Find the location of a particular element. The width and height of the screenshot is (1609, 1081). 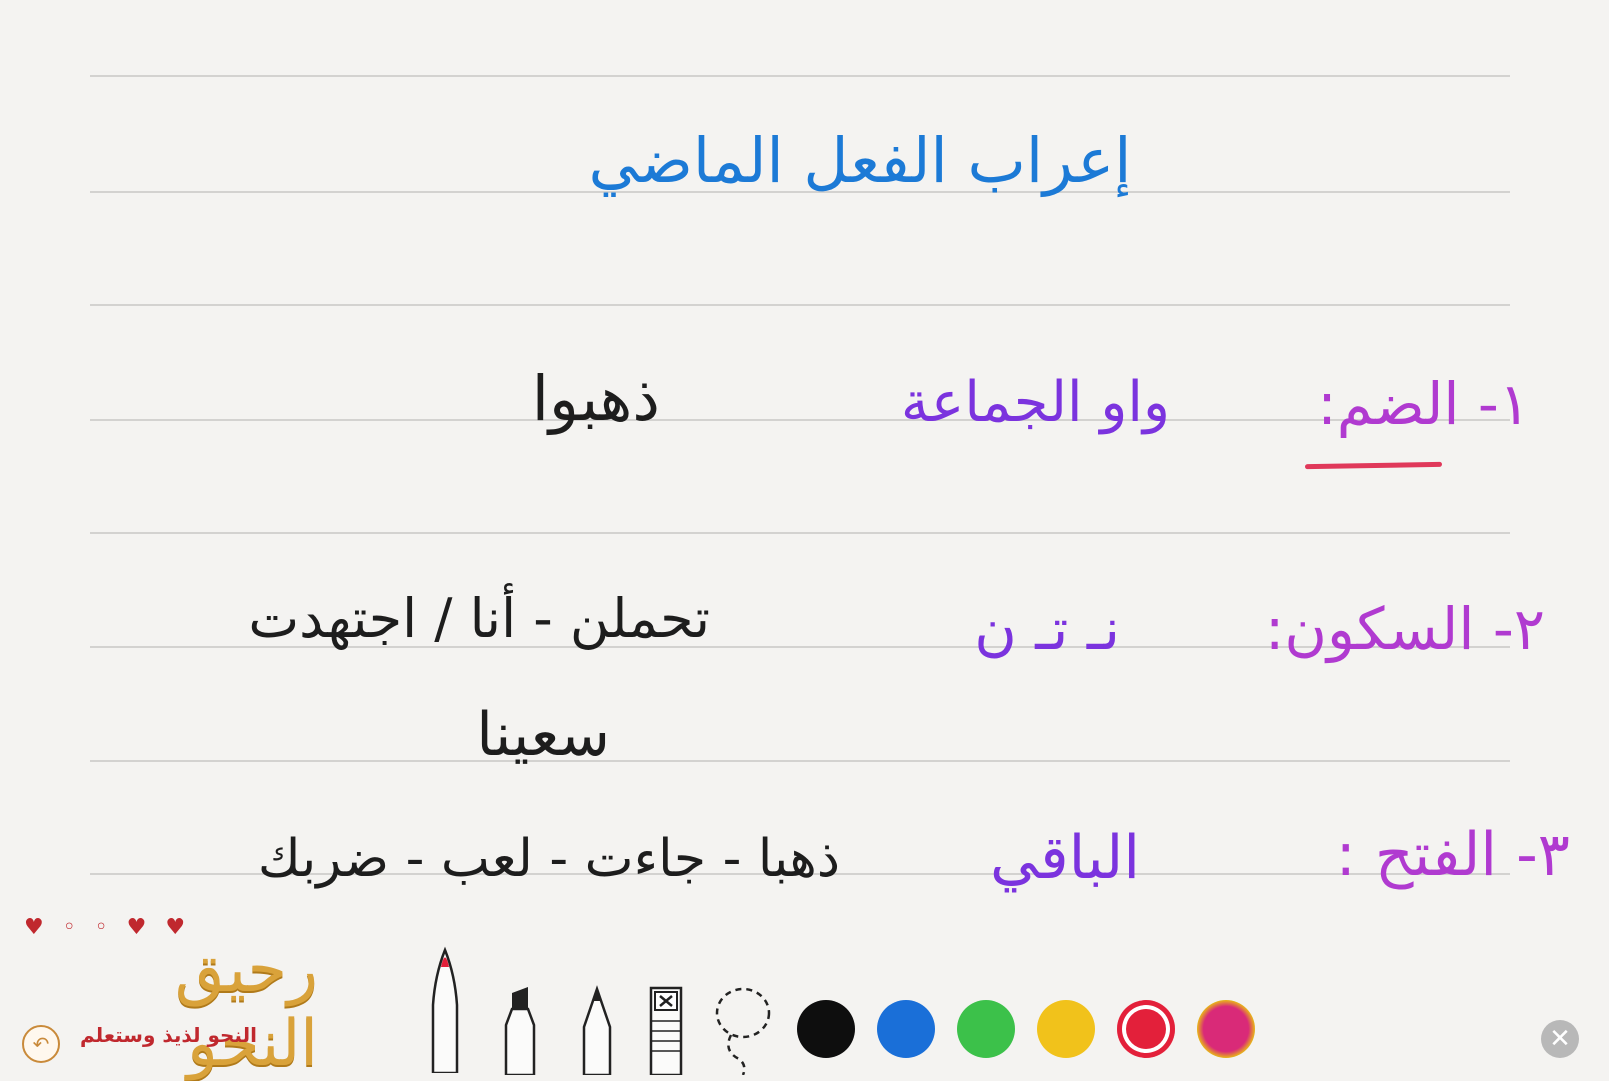

row-3-label: ٣- الفتح : is located at coordinates (1452, 855).